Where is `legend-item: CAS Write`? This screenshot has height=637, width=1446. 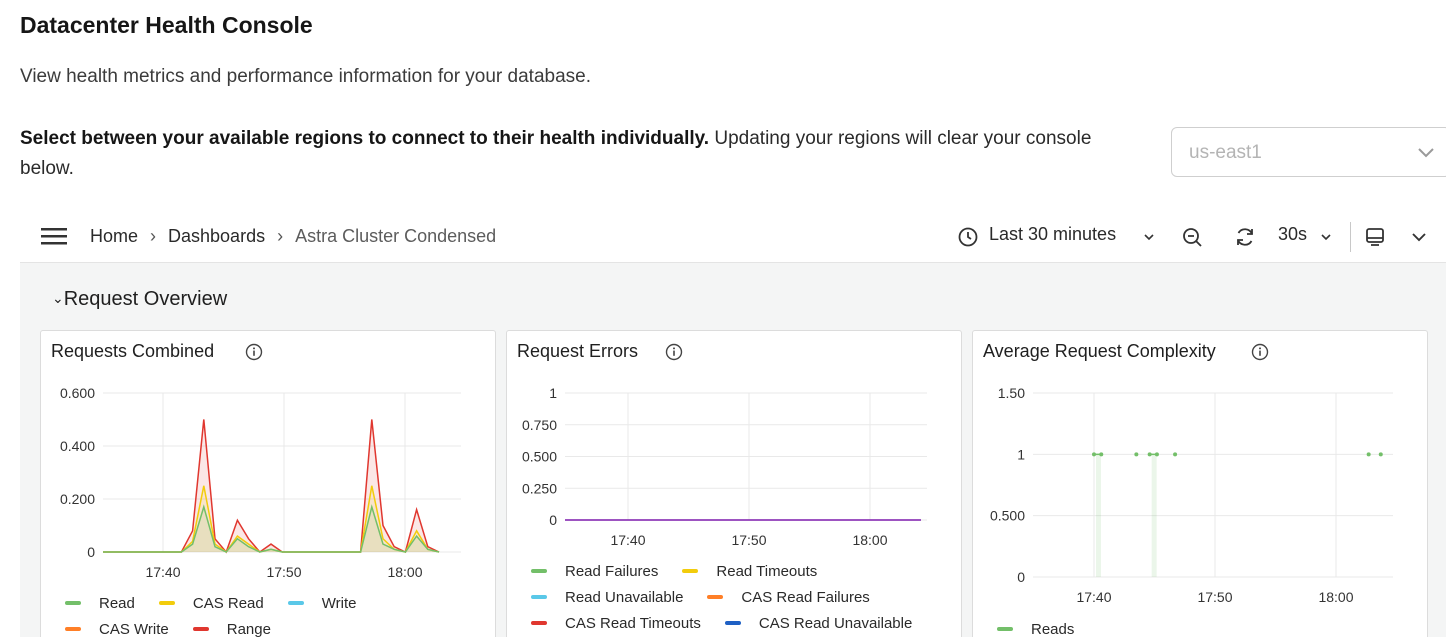 legend-item: CAS Write is located at coordinates (117, 629).